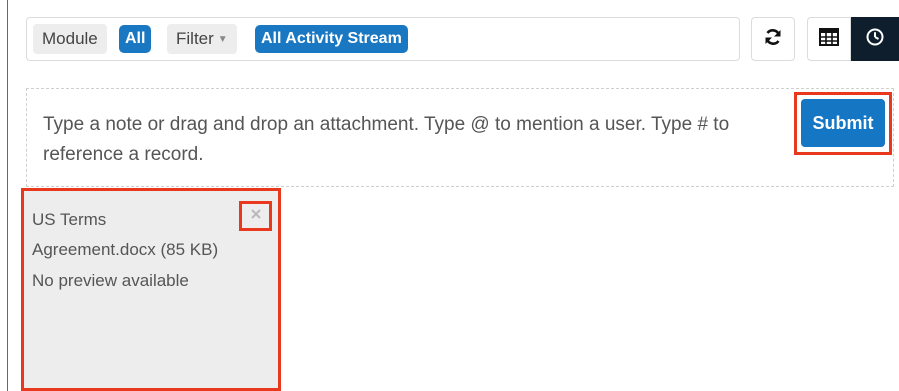 Image resolution: width=899 pixels, height=391 pixels. I want to click on chevron-down-icon: ▼, so click(222, 39).